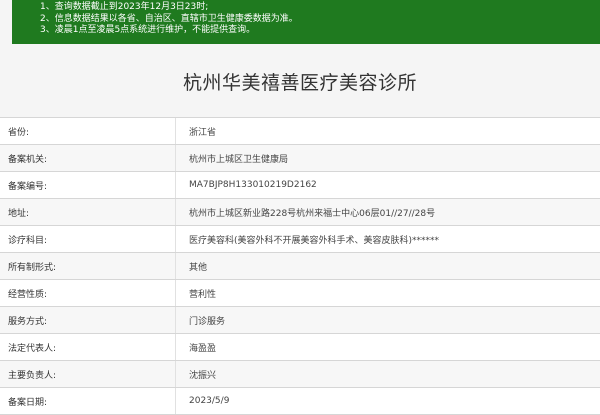  I want to click on field-label: 备案日期:, so click(88, 401).